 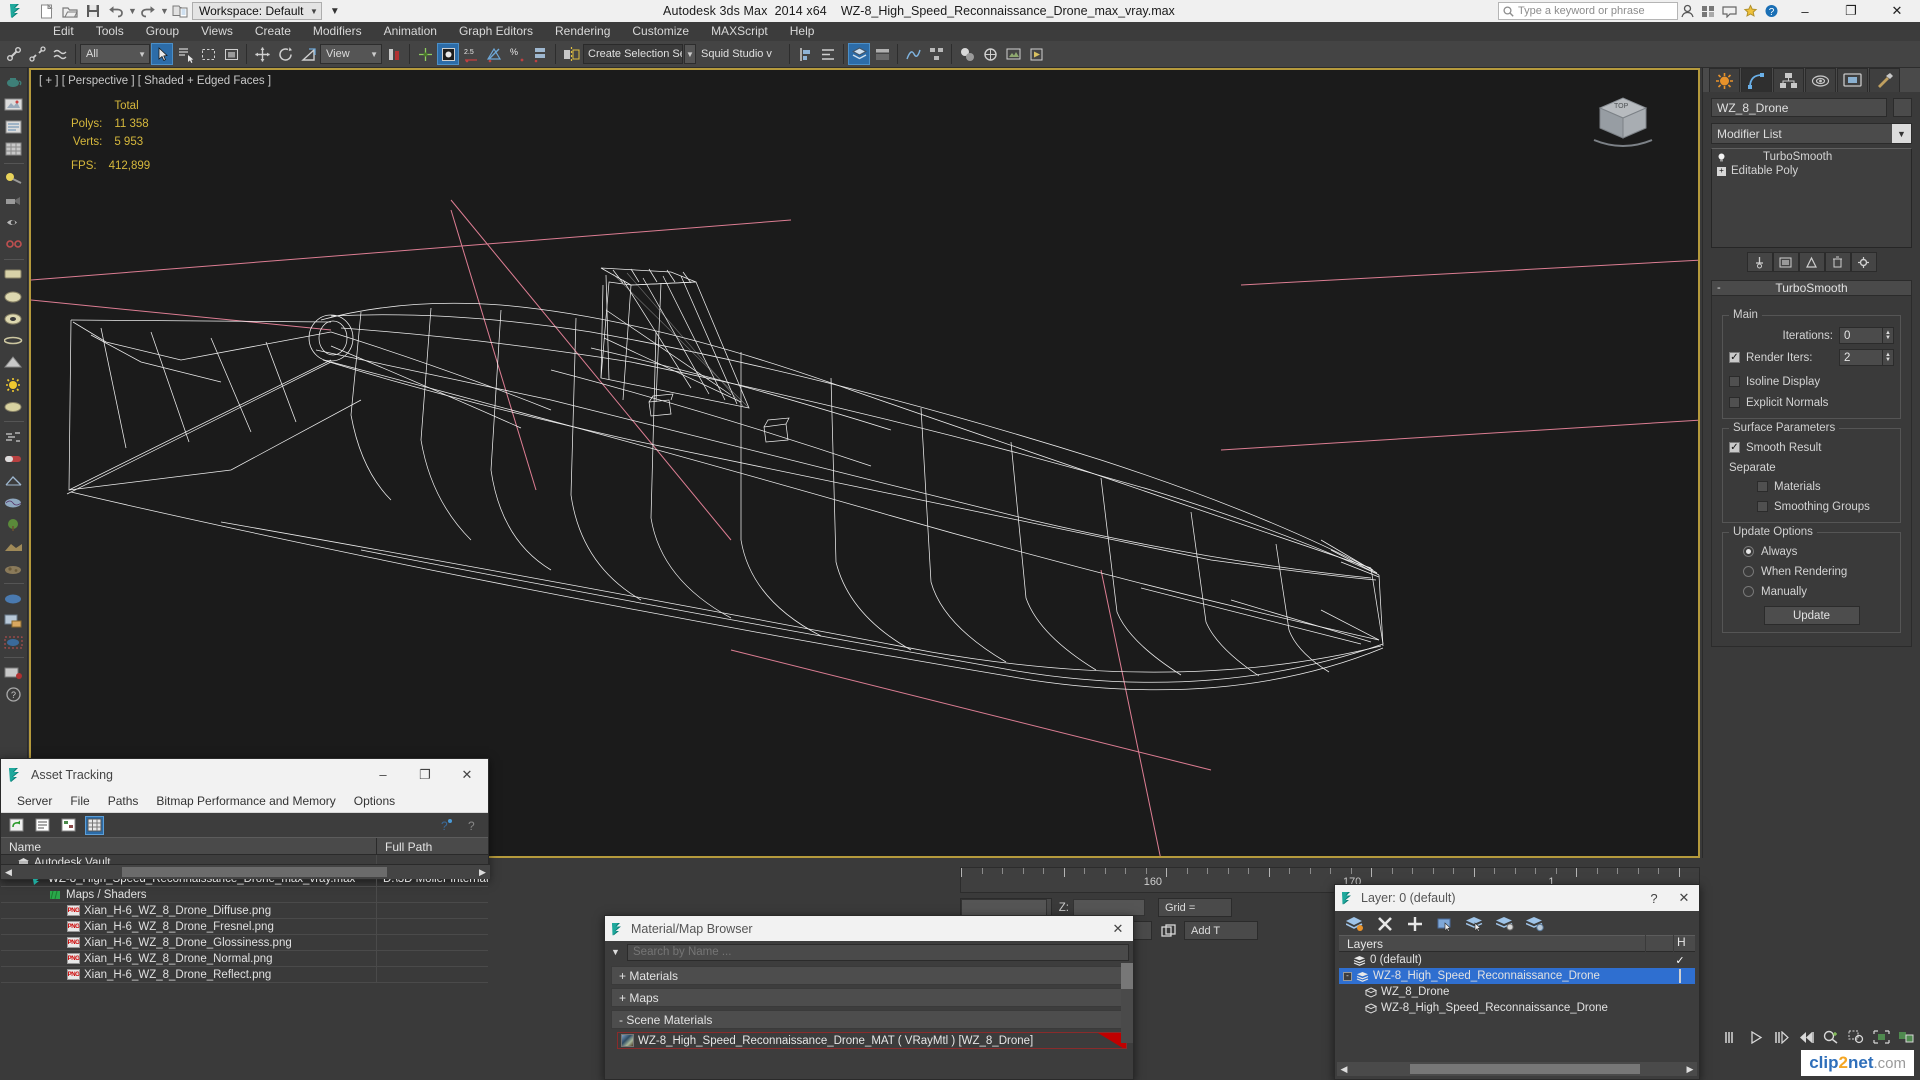 What do you see at coordinates (231, 54) in the screenshot?
I see `window-crossing-toggle-icon` at bounding box center [231, 54].